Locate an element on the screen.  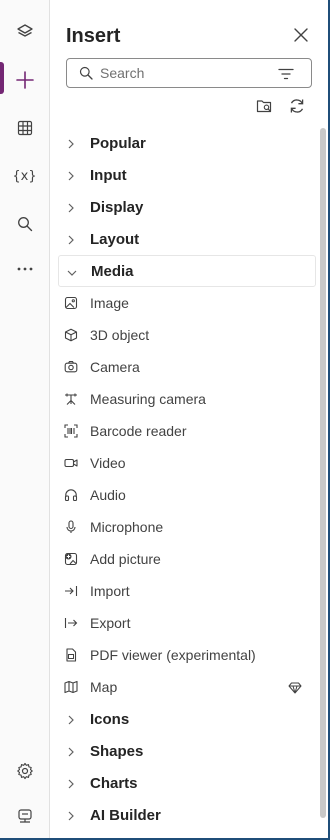
item-label: Map is located at coordinates (104, 687).